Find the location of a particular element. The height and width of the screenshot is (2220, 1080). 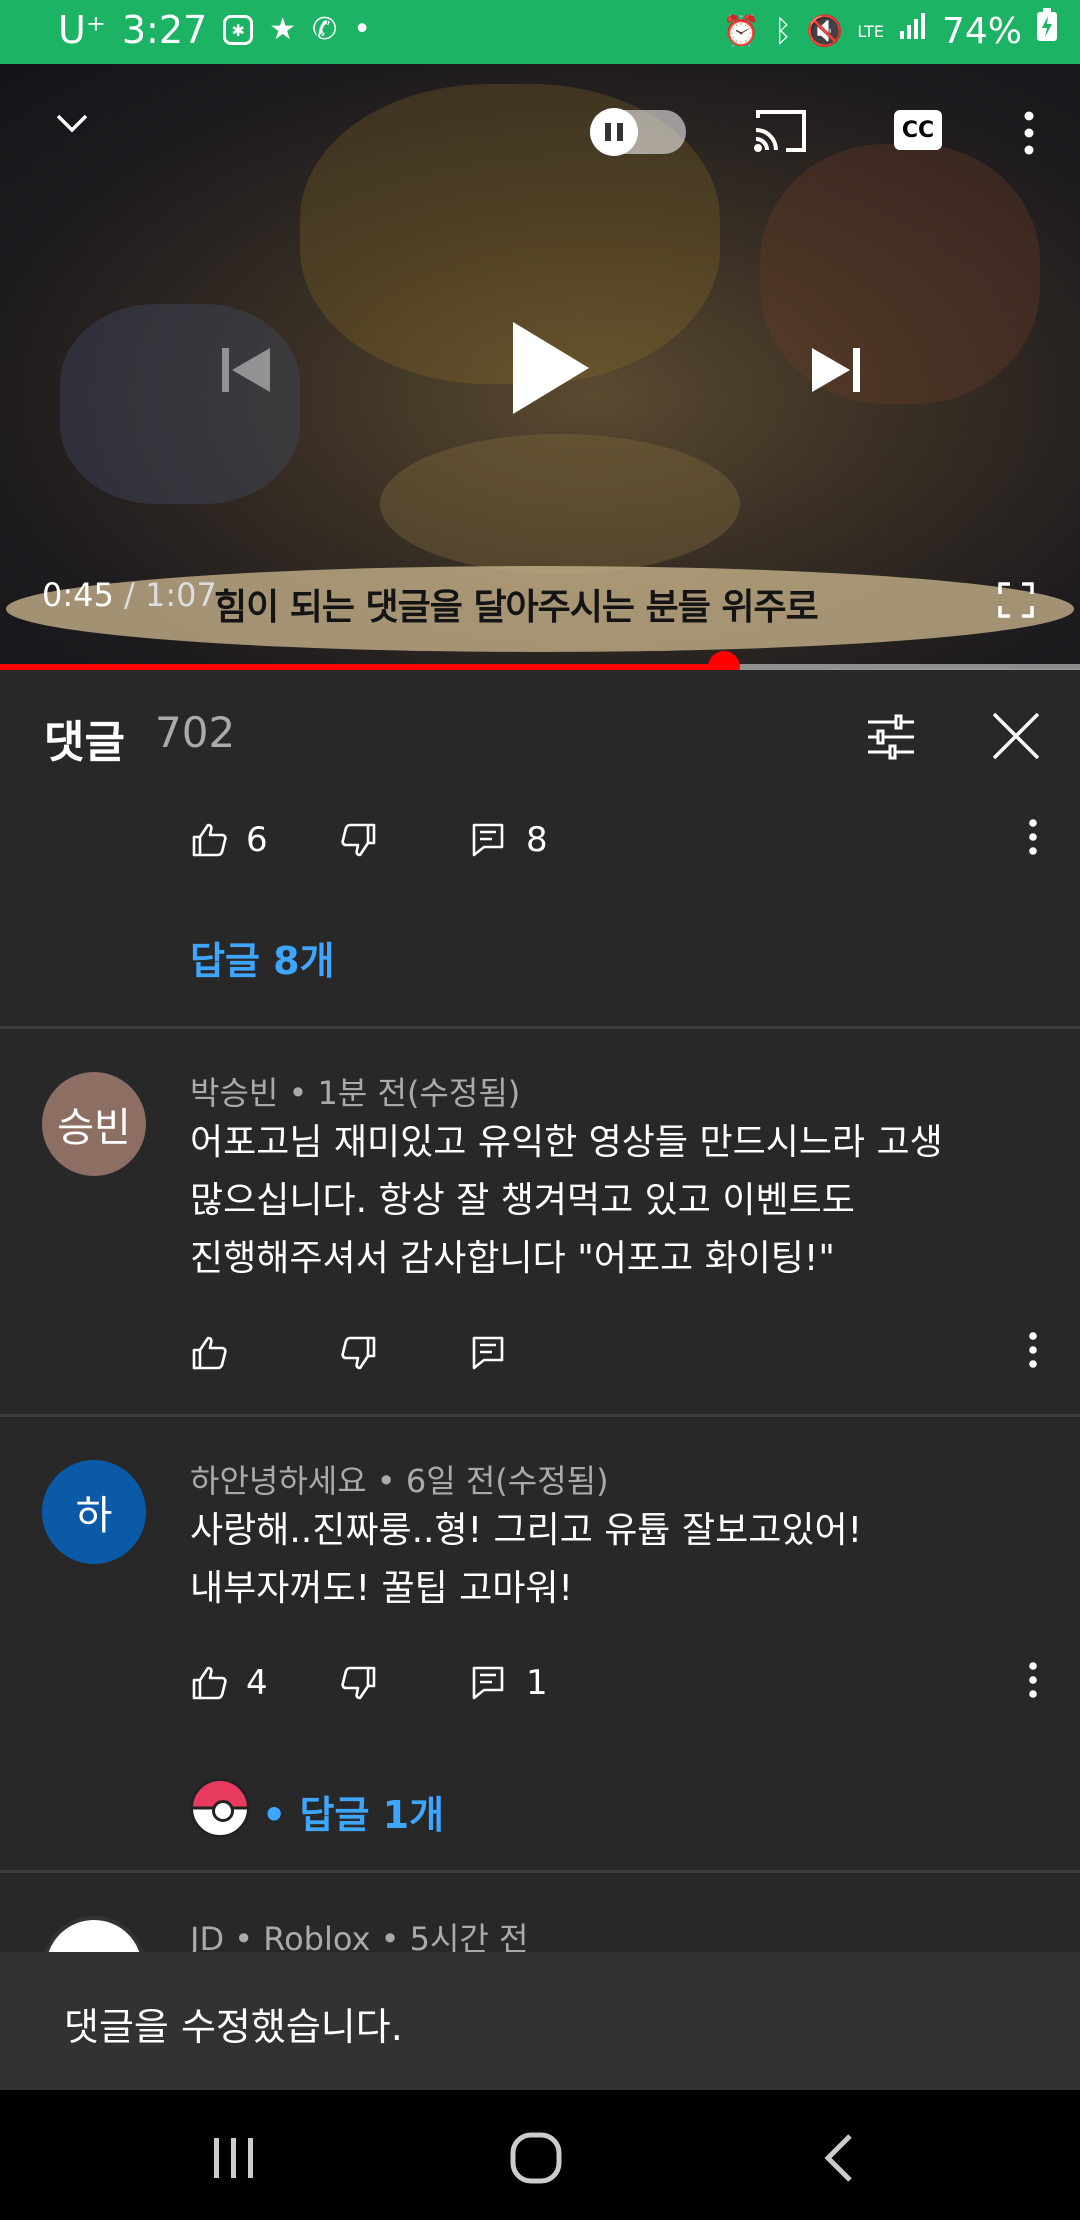

autoplay-toggle is located at coordinates (638, 132).